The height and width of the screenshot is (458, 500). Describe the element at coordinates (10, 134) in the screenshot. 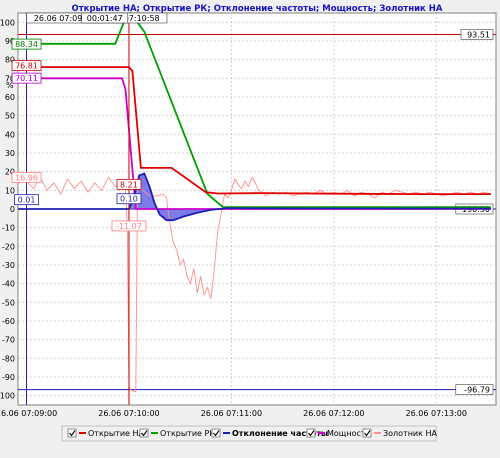

I see `y-tick-label: 40` at that location.